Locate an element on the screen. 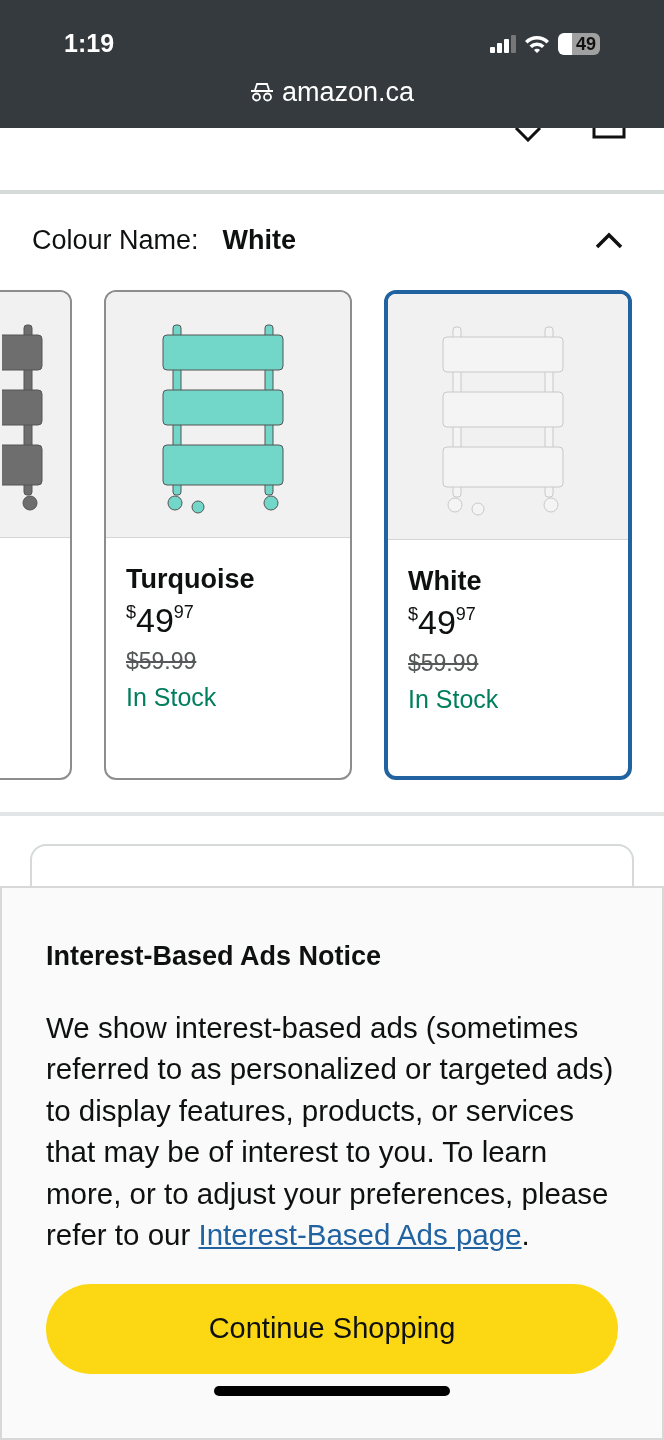  colour-name: White is located at coordinates (445, 581).